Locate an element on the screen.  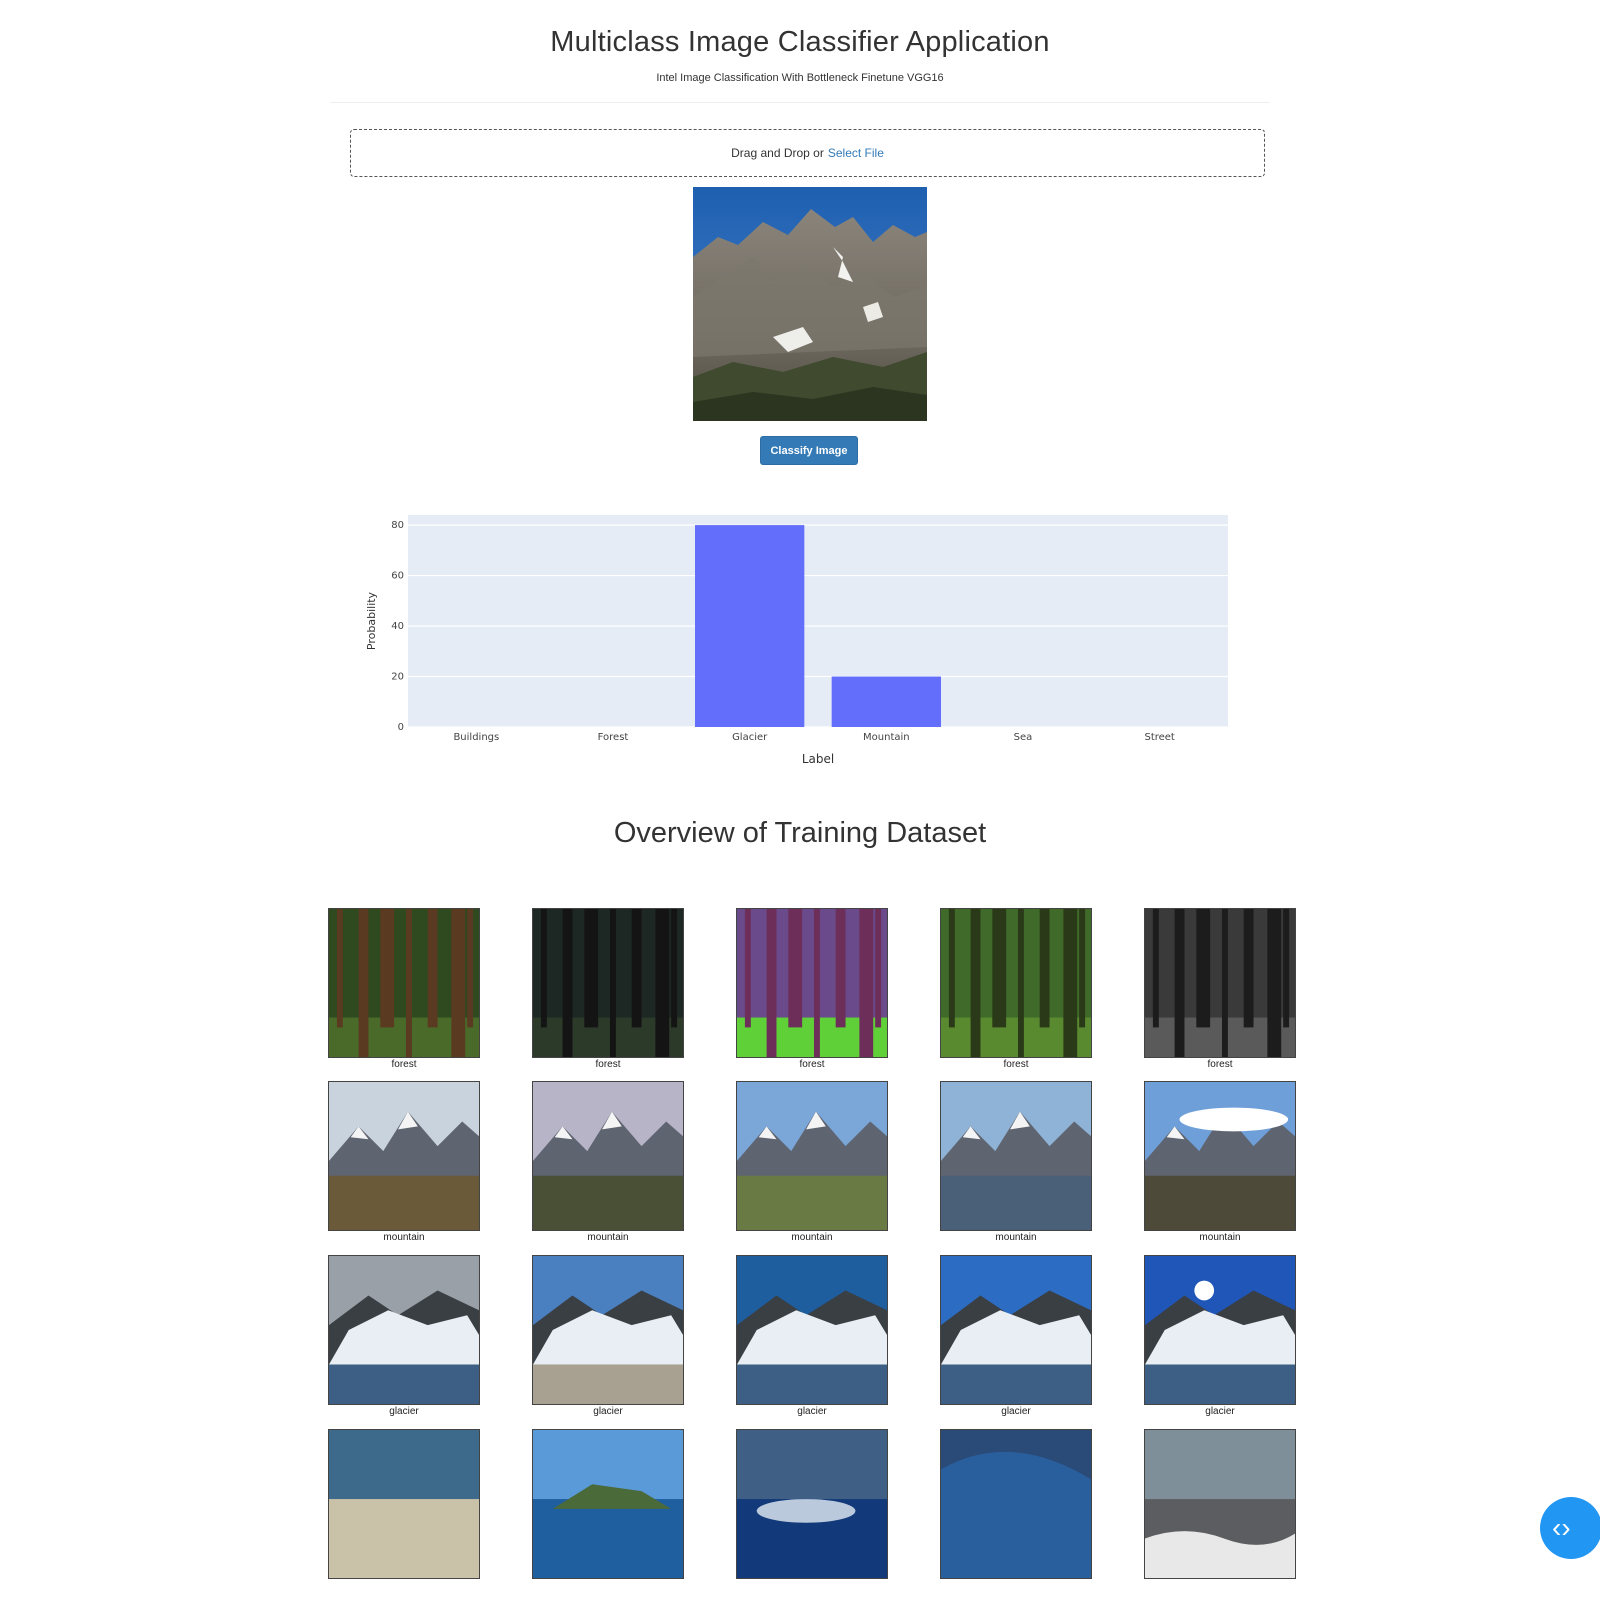
header-divider is located at coordinates (800, 102).